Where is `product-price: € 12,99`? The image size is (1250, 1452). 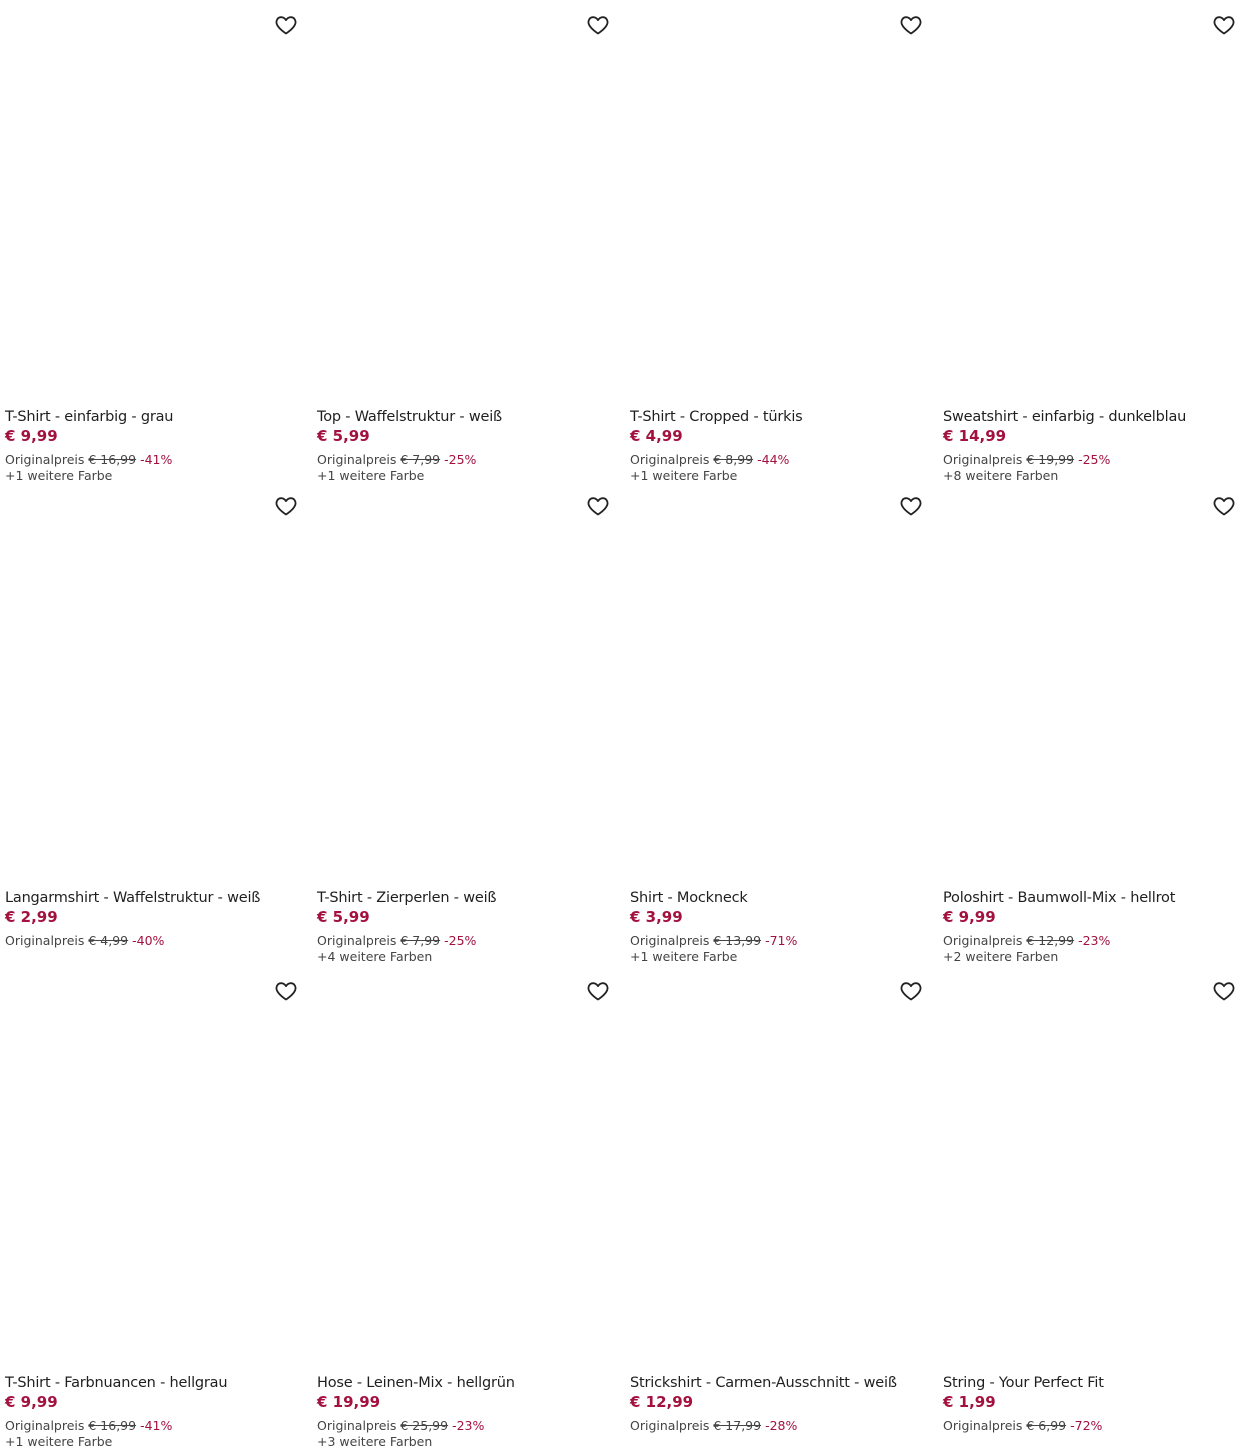 product-price: € 12,99 is located at coordinates (662, 1402).